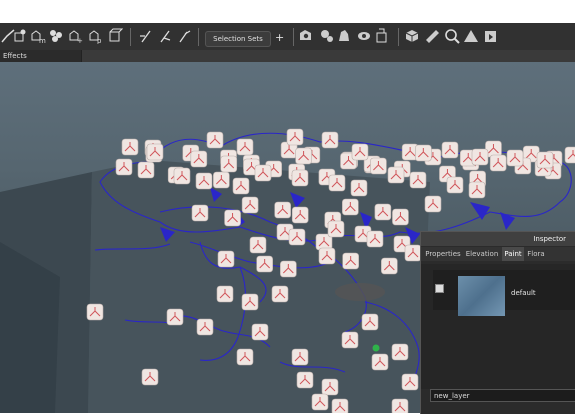  Describe the element at coordinates (504, 293) in the screenshot. I see `layer-row-default: default` at that location.